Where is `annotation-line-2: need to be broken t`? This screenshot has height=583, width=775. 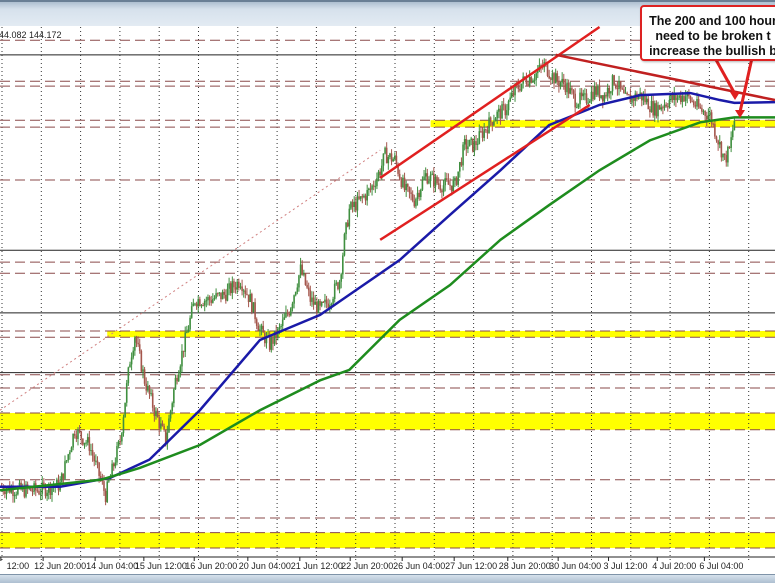
annotation-line-2: need to be broken t is located at coordinates (713, 36).